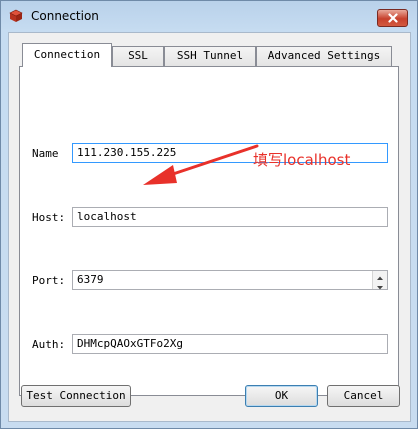  I want to click on test-connection-button: Test Connection, so click(76, 396).